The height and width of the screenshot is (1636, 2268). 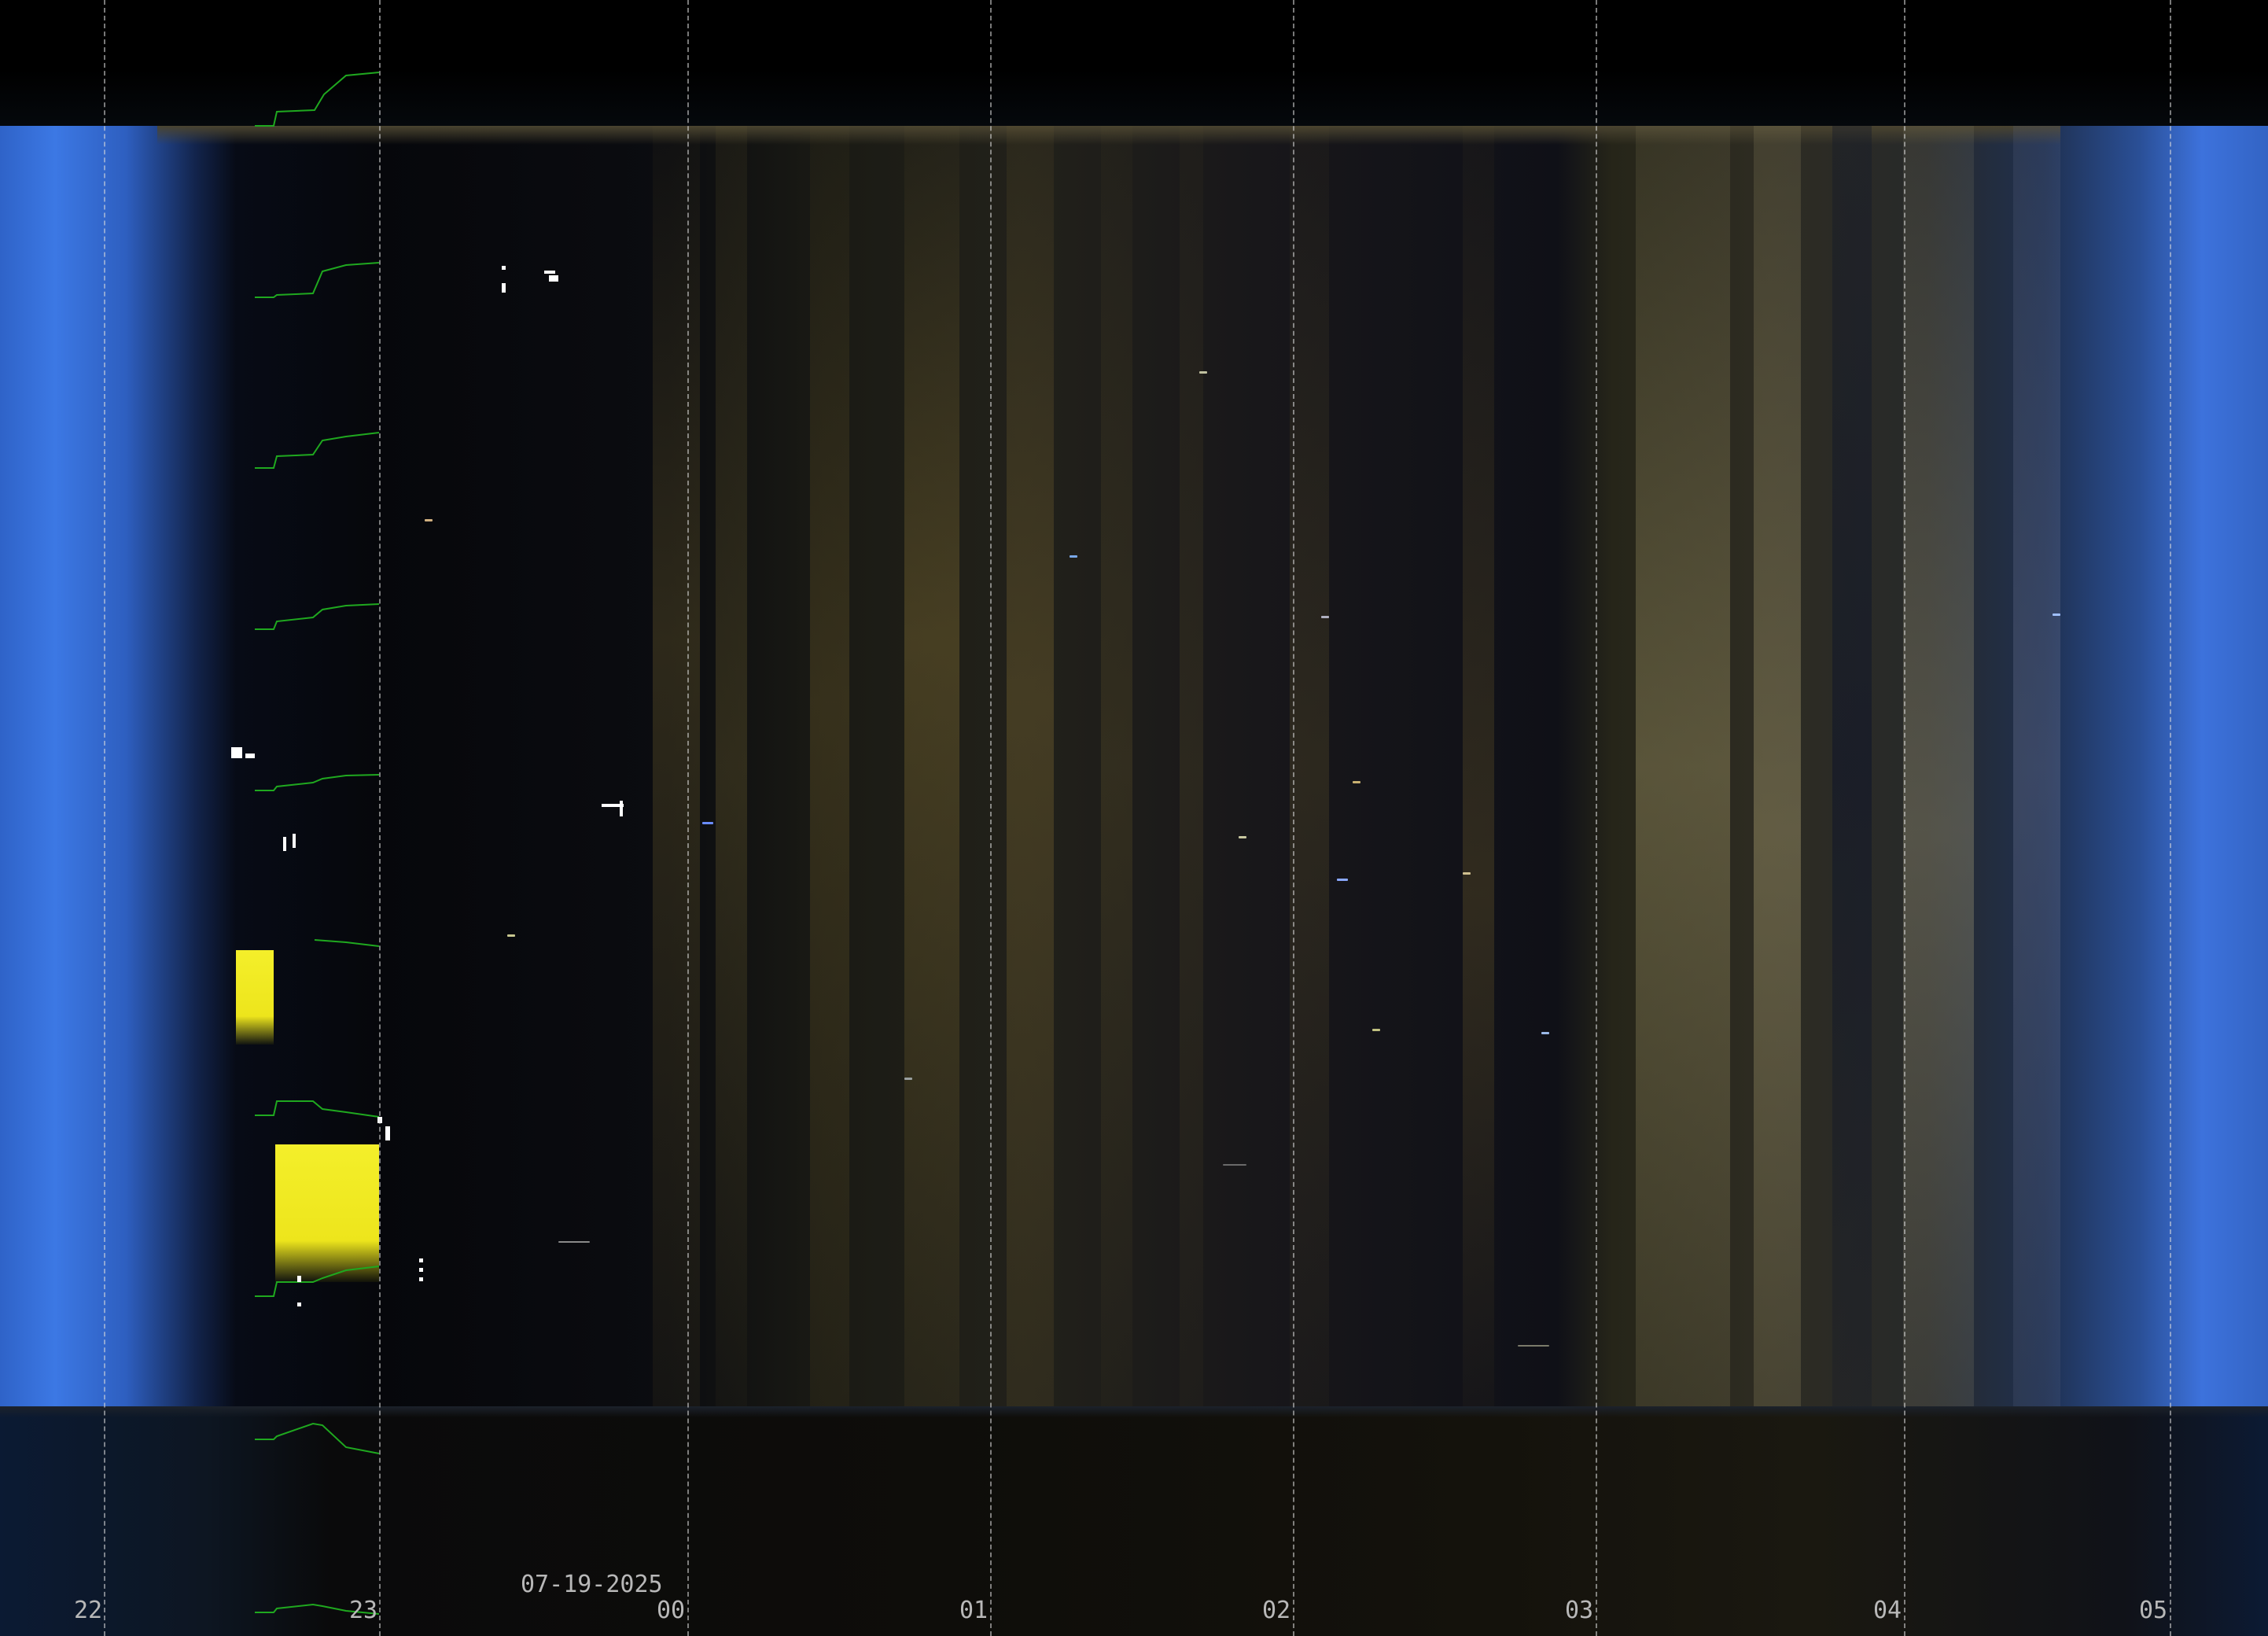 What do you see at coordinates (363, 1610) in the screenshot?
I see `hour-tick-label: 23` at bounding box center [363, 1610].